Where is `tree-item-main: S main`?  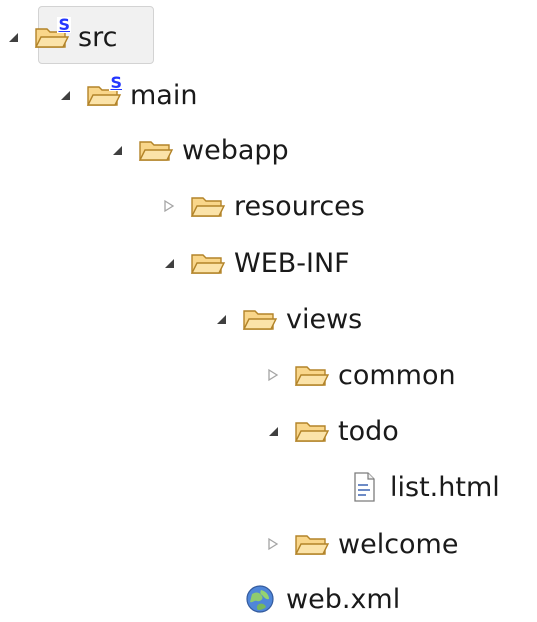
tree-item-main: S main is located at coordinates (126, 95).